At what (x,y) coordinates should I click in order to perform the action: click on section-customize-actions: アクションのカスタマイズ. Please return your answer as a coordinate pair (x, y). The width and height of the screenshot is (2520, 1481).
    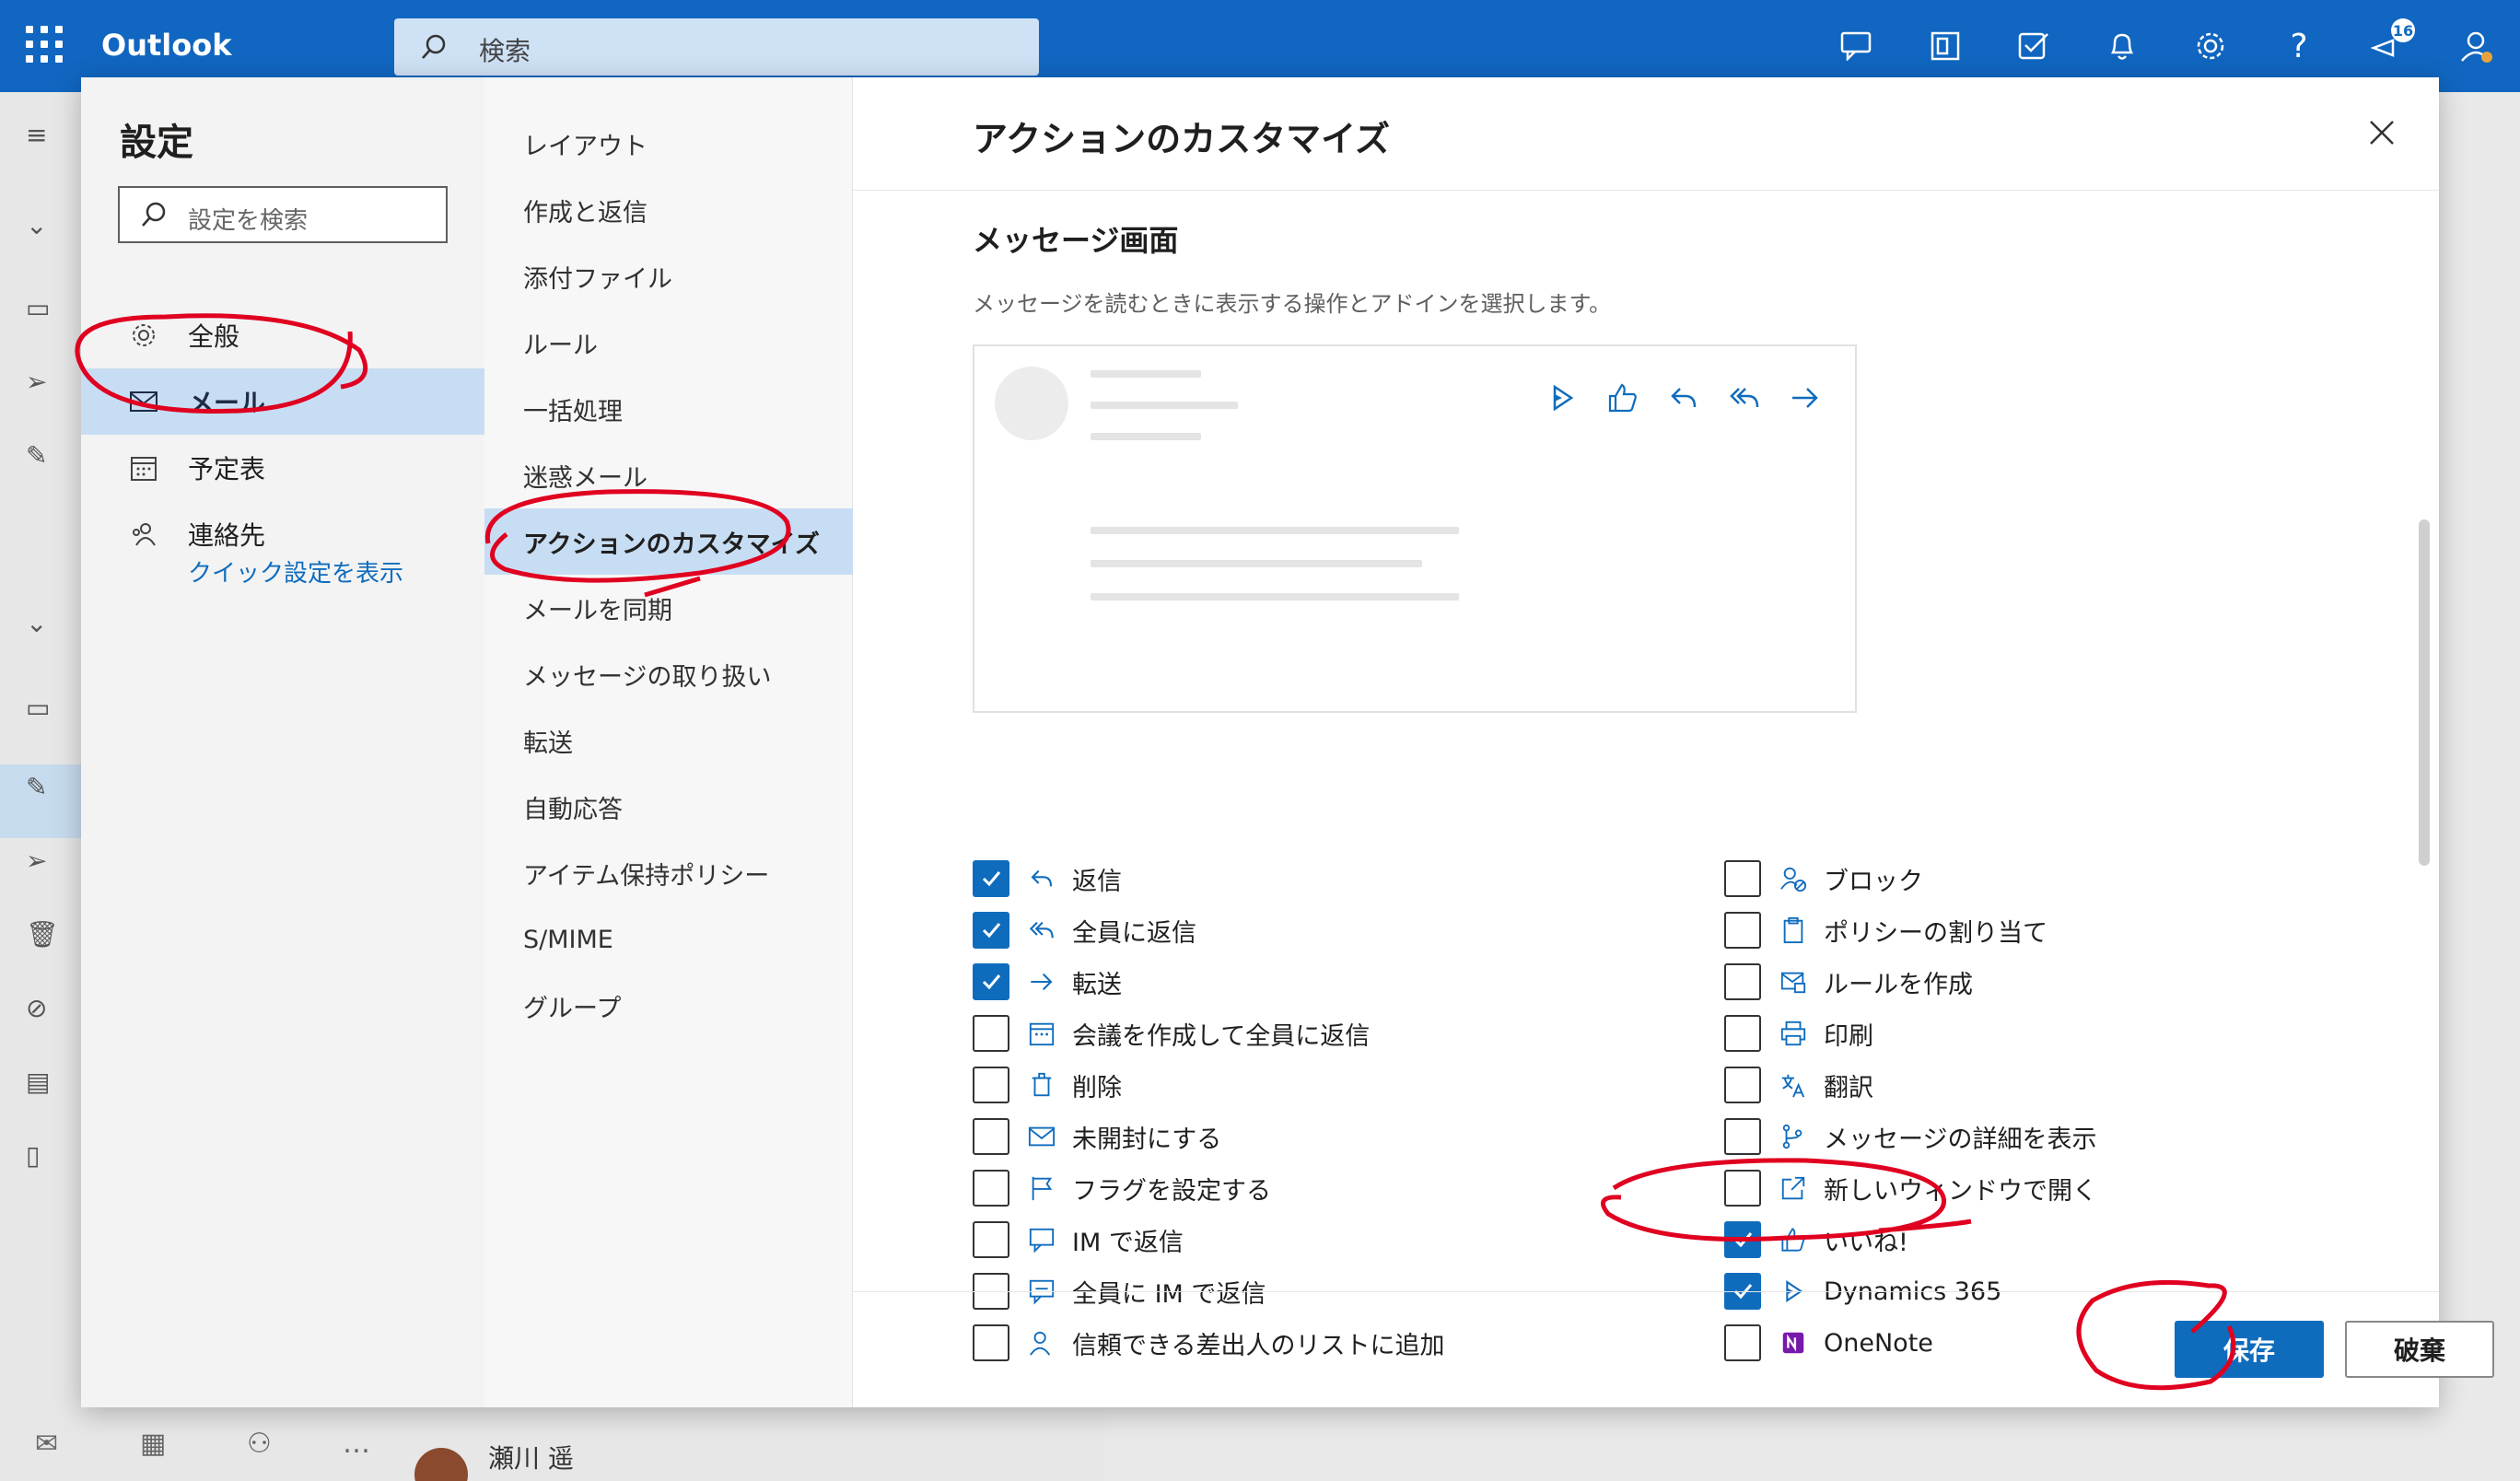
    Looking at the image, I should click on (668, 541).